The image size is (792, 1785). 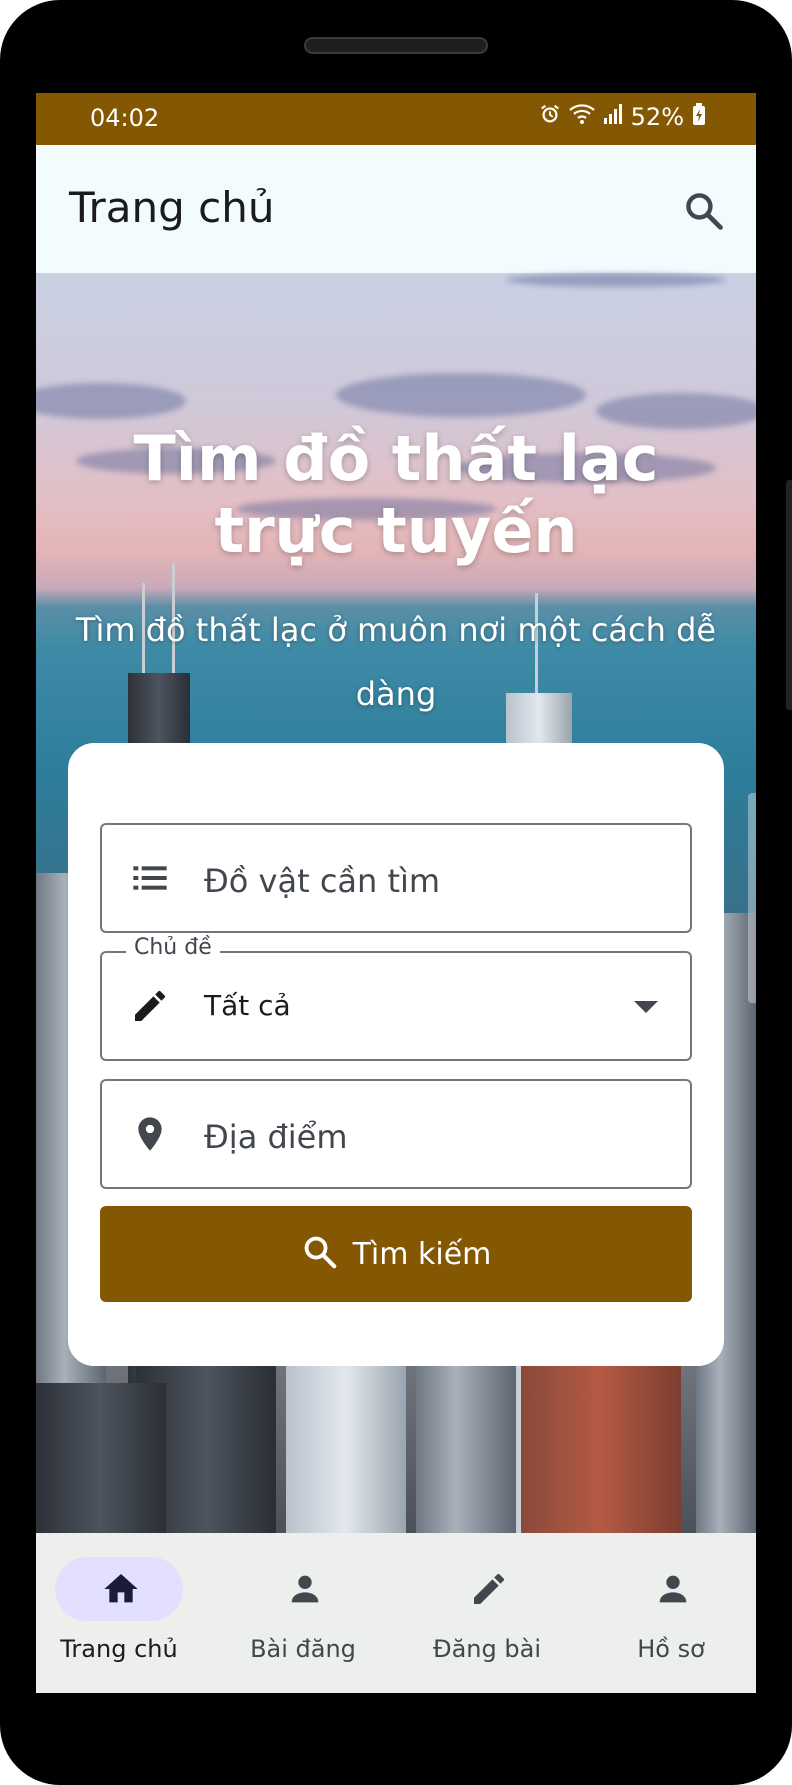 I want to click on battery-charging-icon, so click(x=699, y=117).